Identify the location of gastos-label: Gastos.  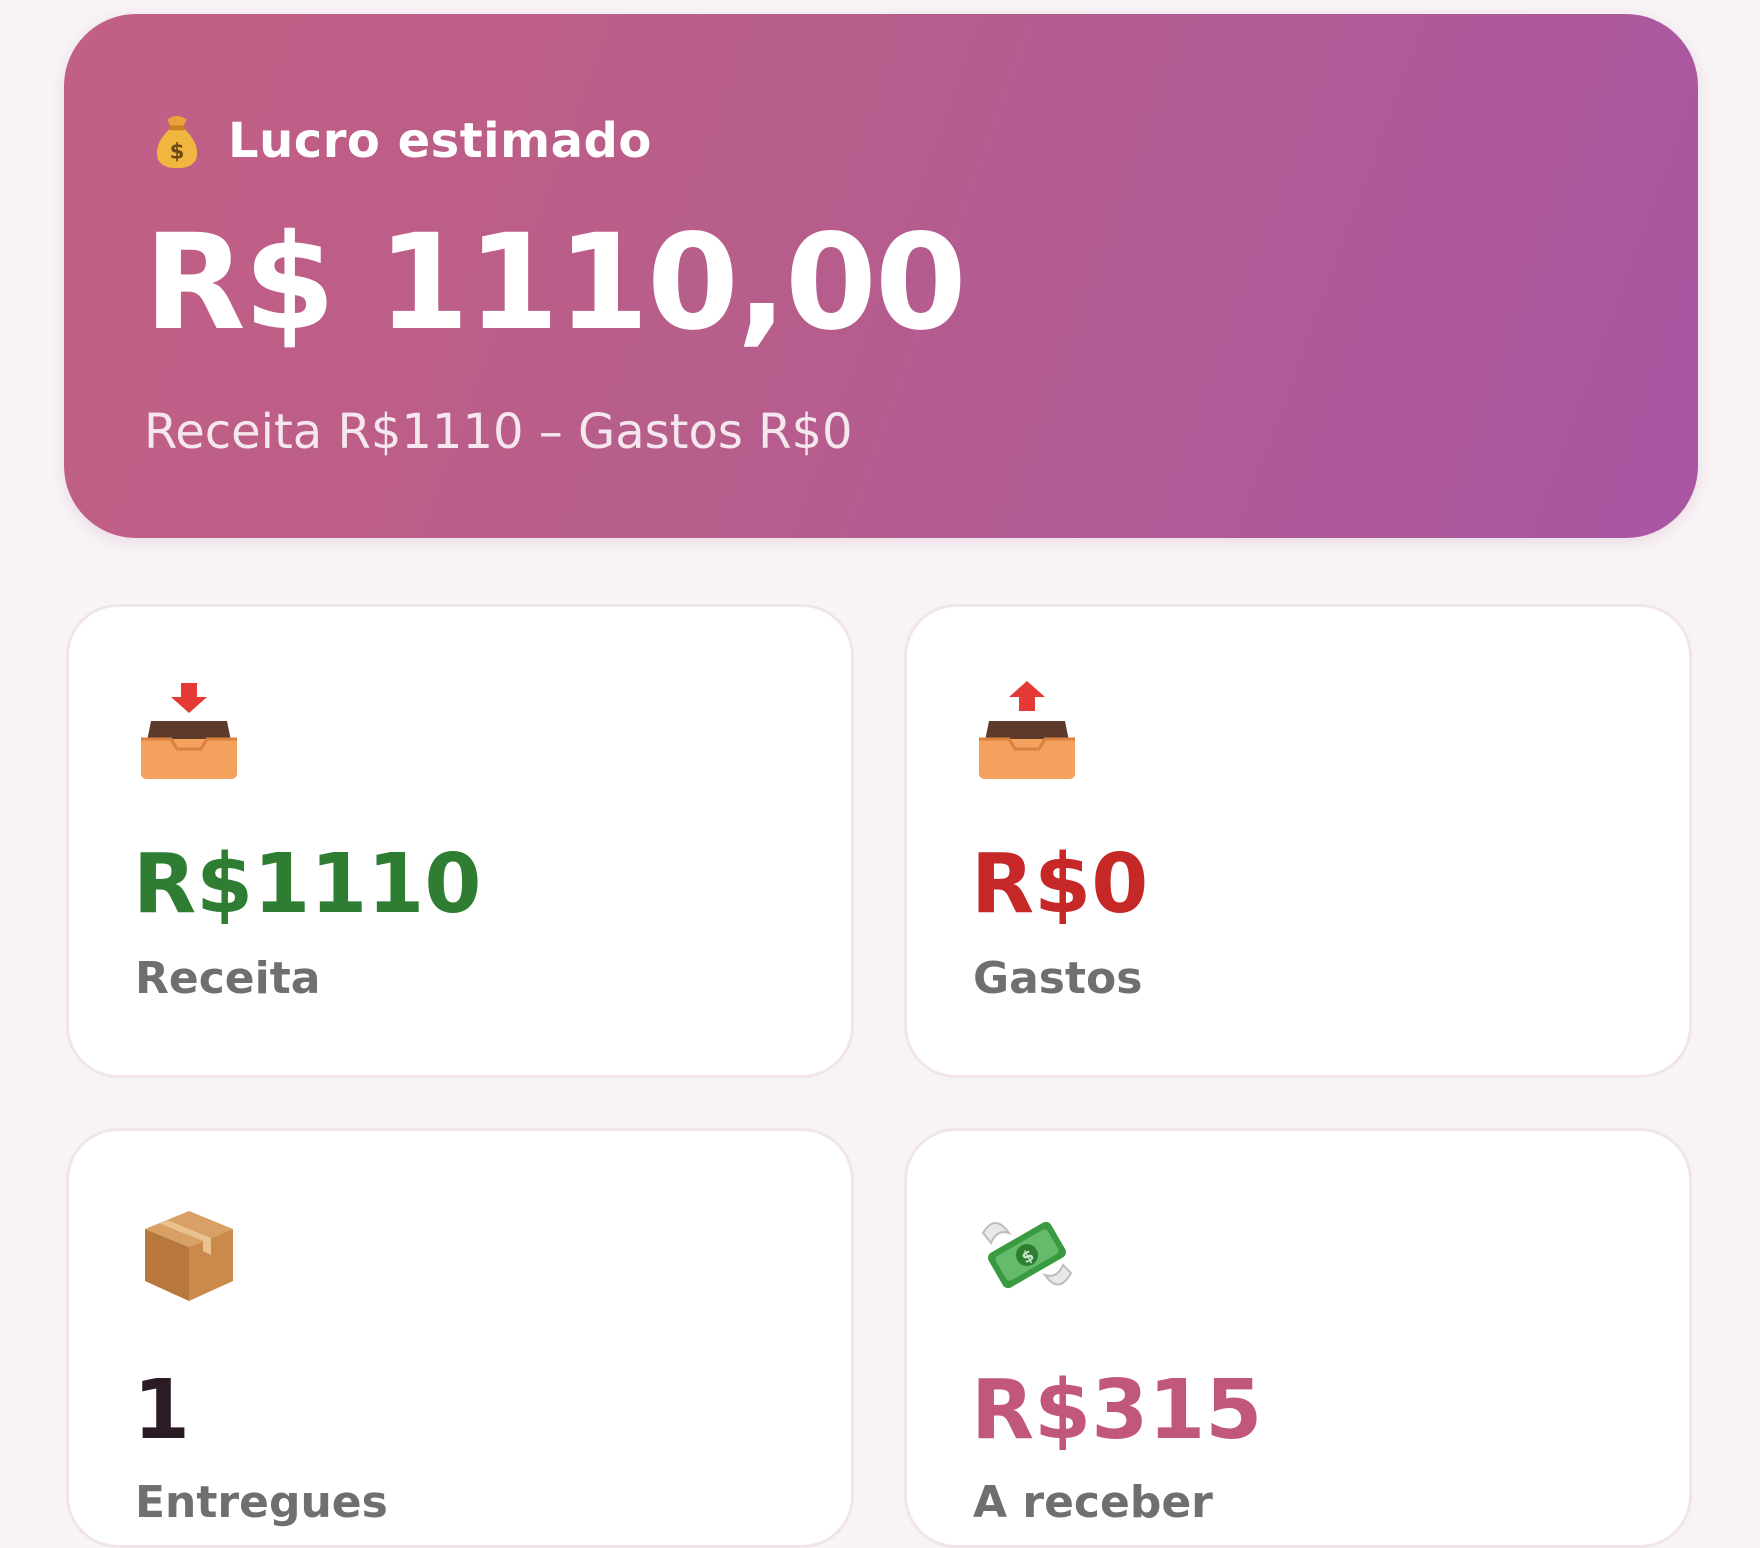
(1058, 978).